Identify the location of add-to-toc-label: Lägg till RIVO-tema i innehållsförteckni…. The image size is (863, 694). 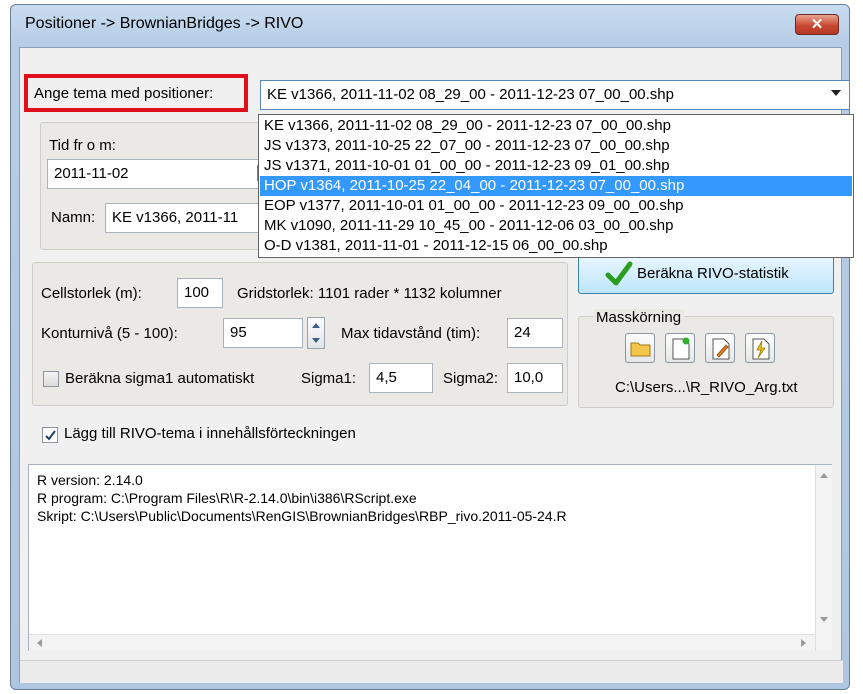
(210, 433).